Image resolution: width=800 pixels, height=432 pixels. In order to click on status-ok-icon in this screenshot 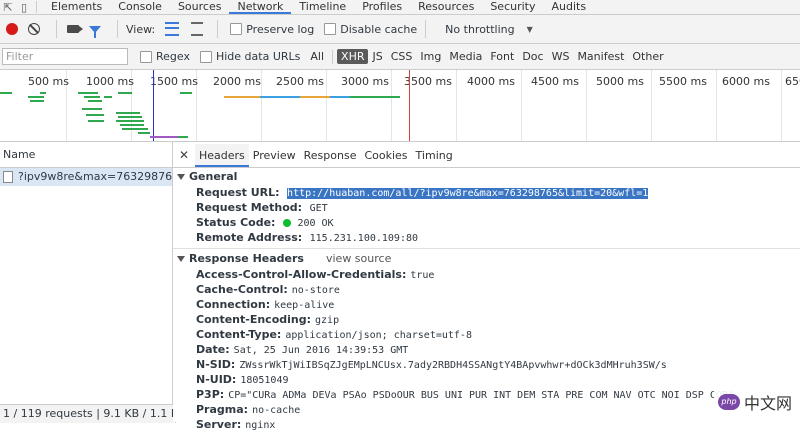, I will do `click(286, 223)`.